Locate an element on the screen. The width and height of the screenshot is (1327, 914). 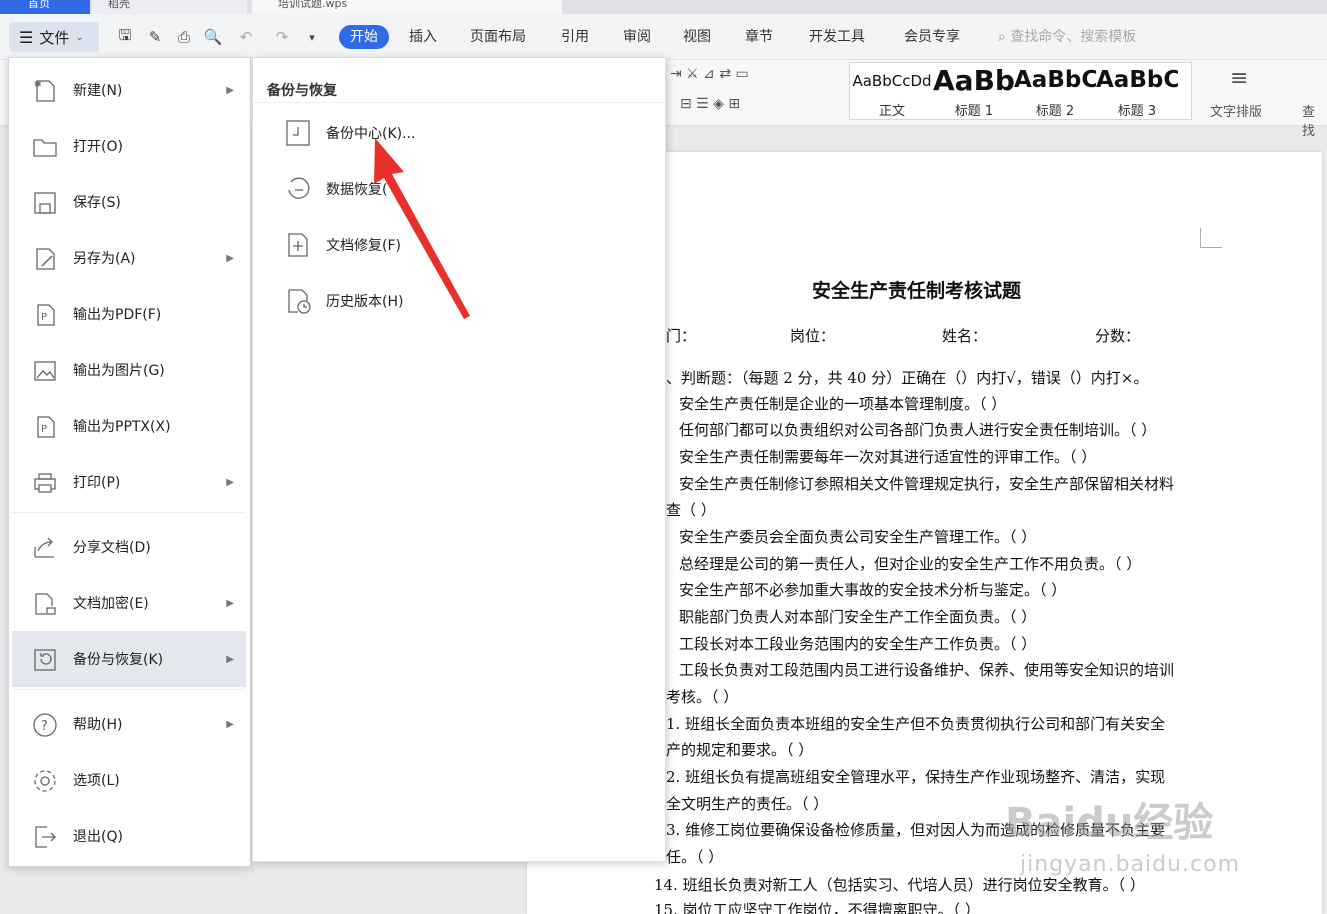
menu-item-save-as: 另存为(A) ▶ is located at coordinates (129, 258).